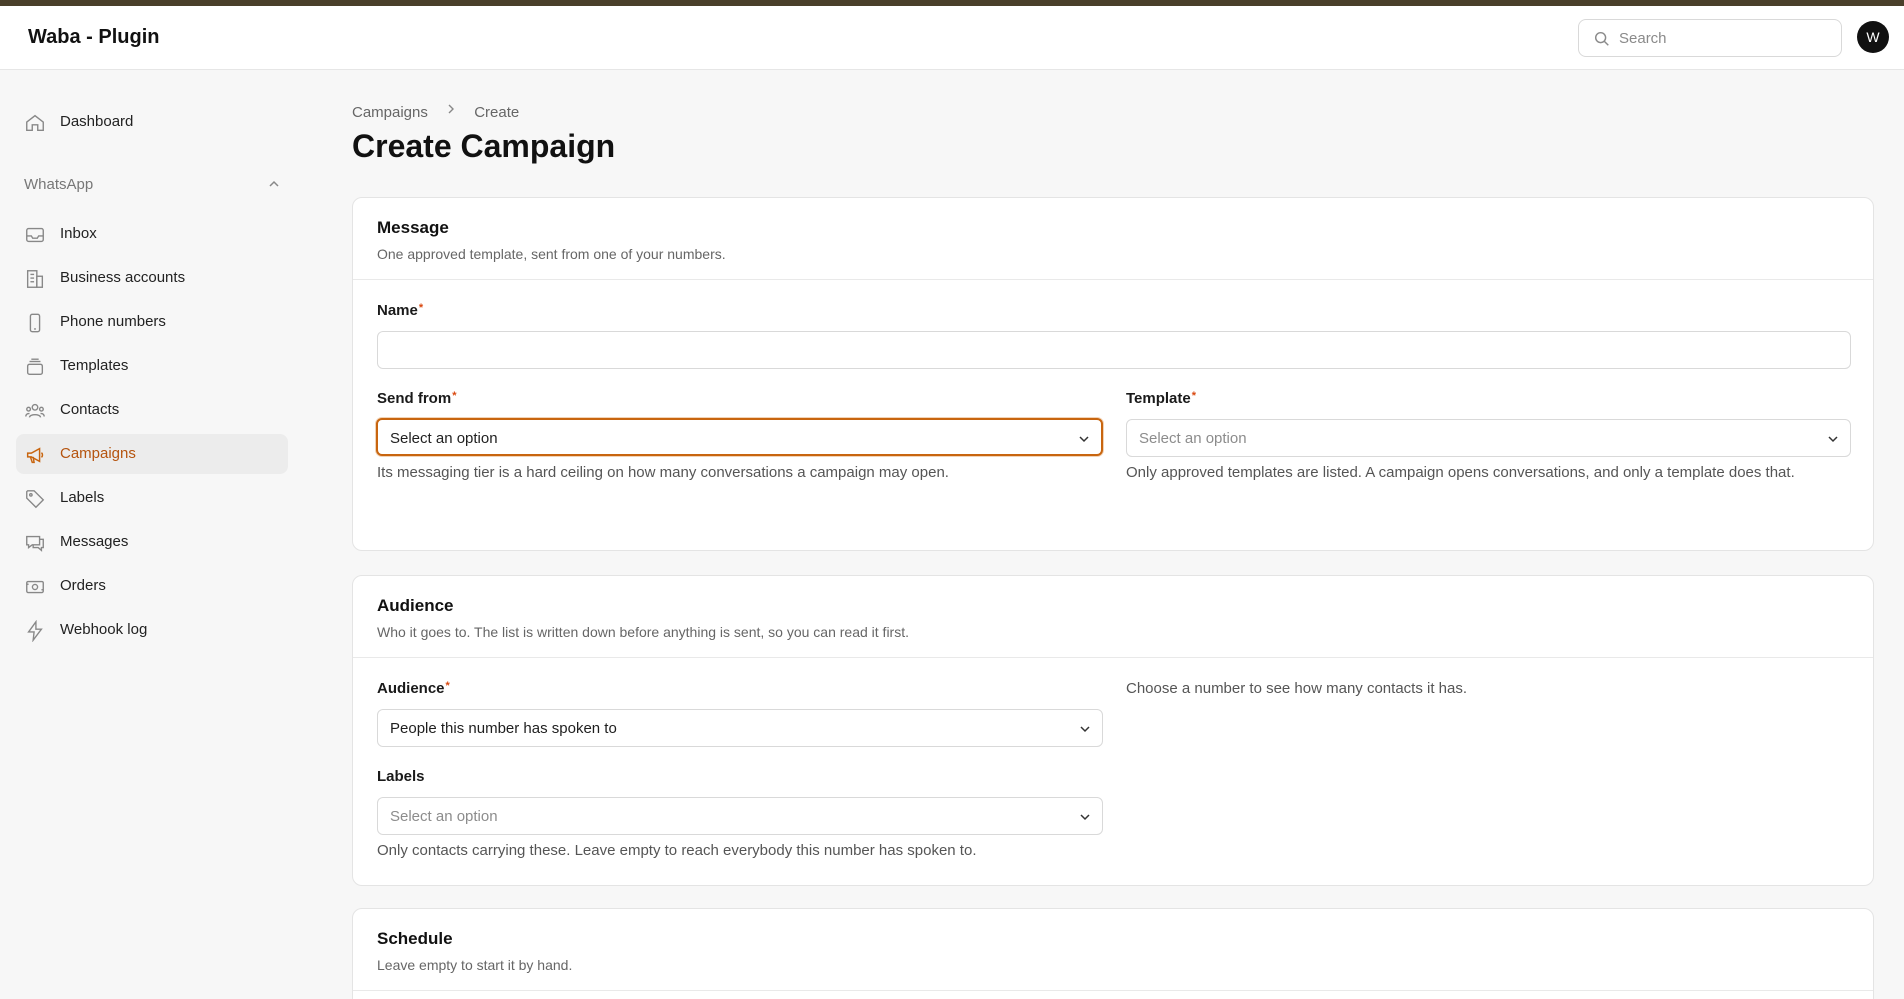 The width and height of the screenshot is (1904, 999). What do you see at coordinates (152, 542) in the screenshot?
I see `sidebar-item-messages: Messages` at bounding box center [152, 542].